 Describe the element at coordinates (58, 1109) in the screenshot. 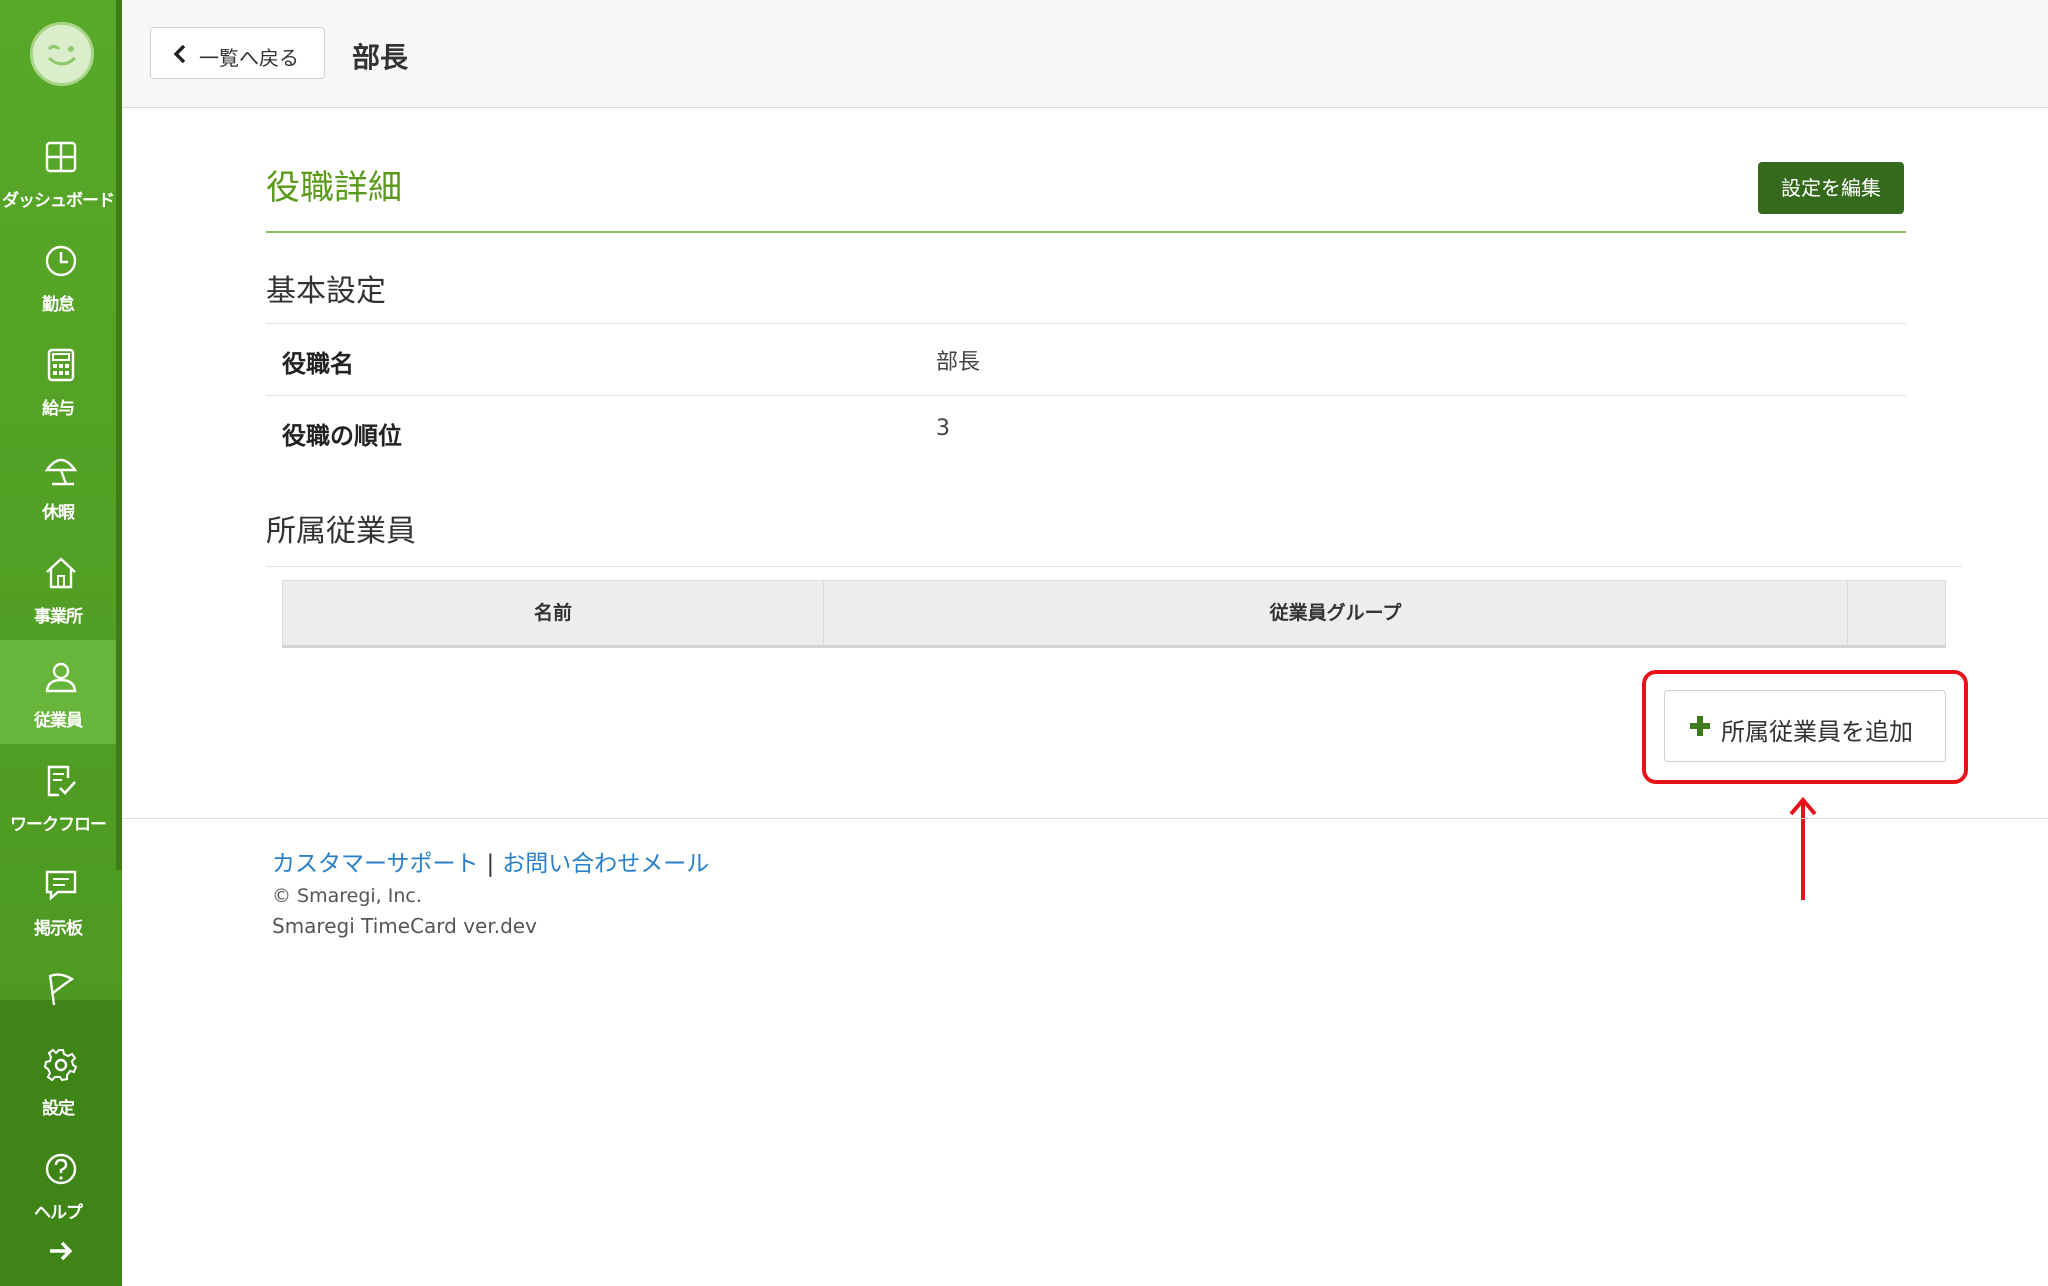

I see `sidebar-item-label: 設定` at that location.